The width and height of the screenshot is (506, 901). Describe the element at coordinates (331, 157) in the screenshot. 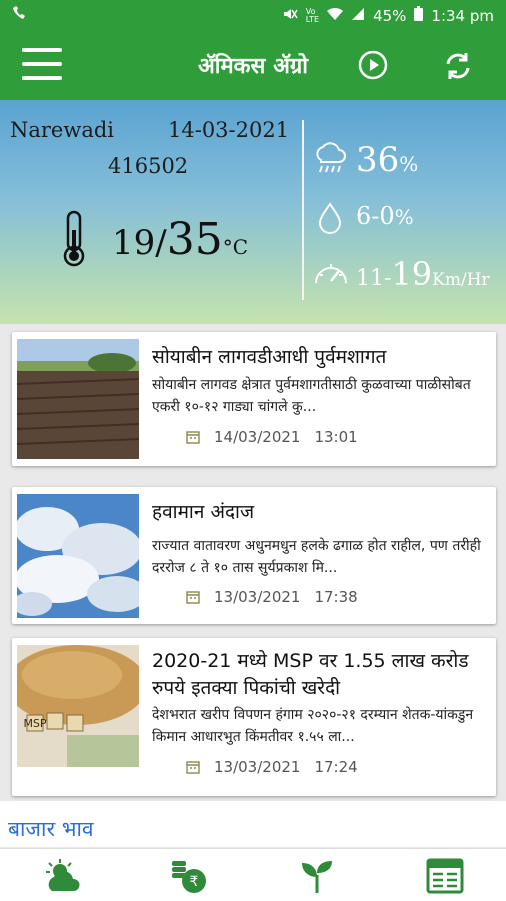

I see `rain-cloud-icon` at that location.